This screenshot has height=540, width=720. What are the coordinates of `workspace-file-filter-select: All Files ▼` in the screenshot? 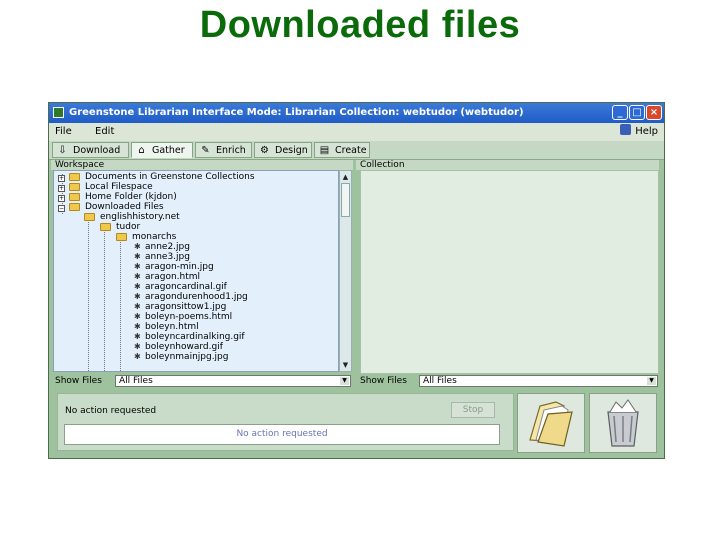 It's located at (233, 381).